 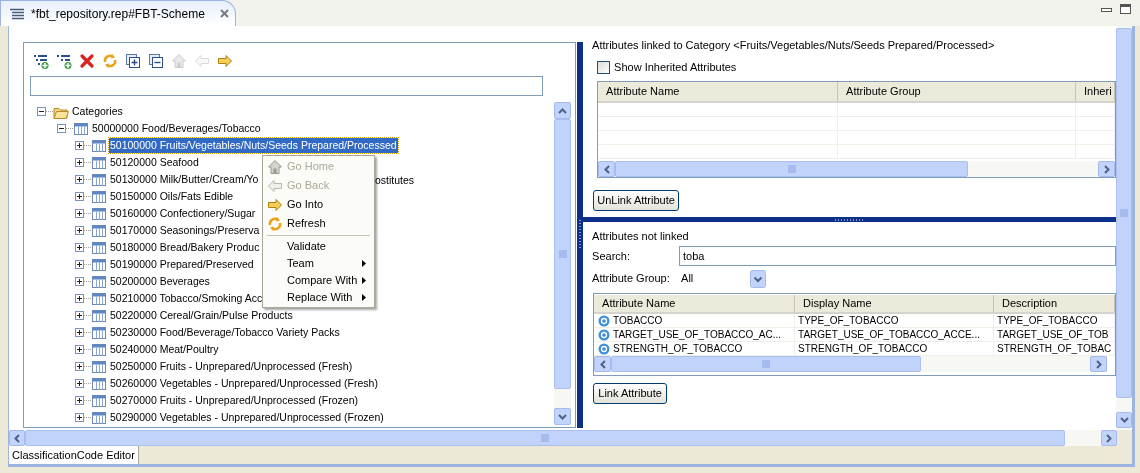 What do you see at coordinates (176, 128) in the screenshot?
I see `tree-item: 50000000 Food/Beverages/Tobacco` at bounding box center [176, 128].